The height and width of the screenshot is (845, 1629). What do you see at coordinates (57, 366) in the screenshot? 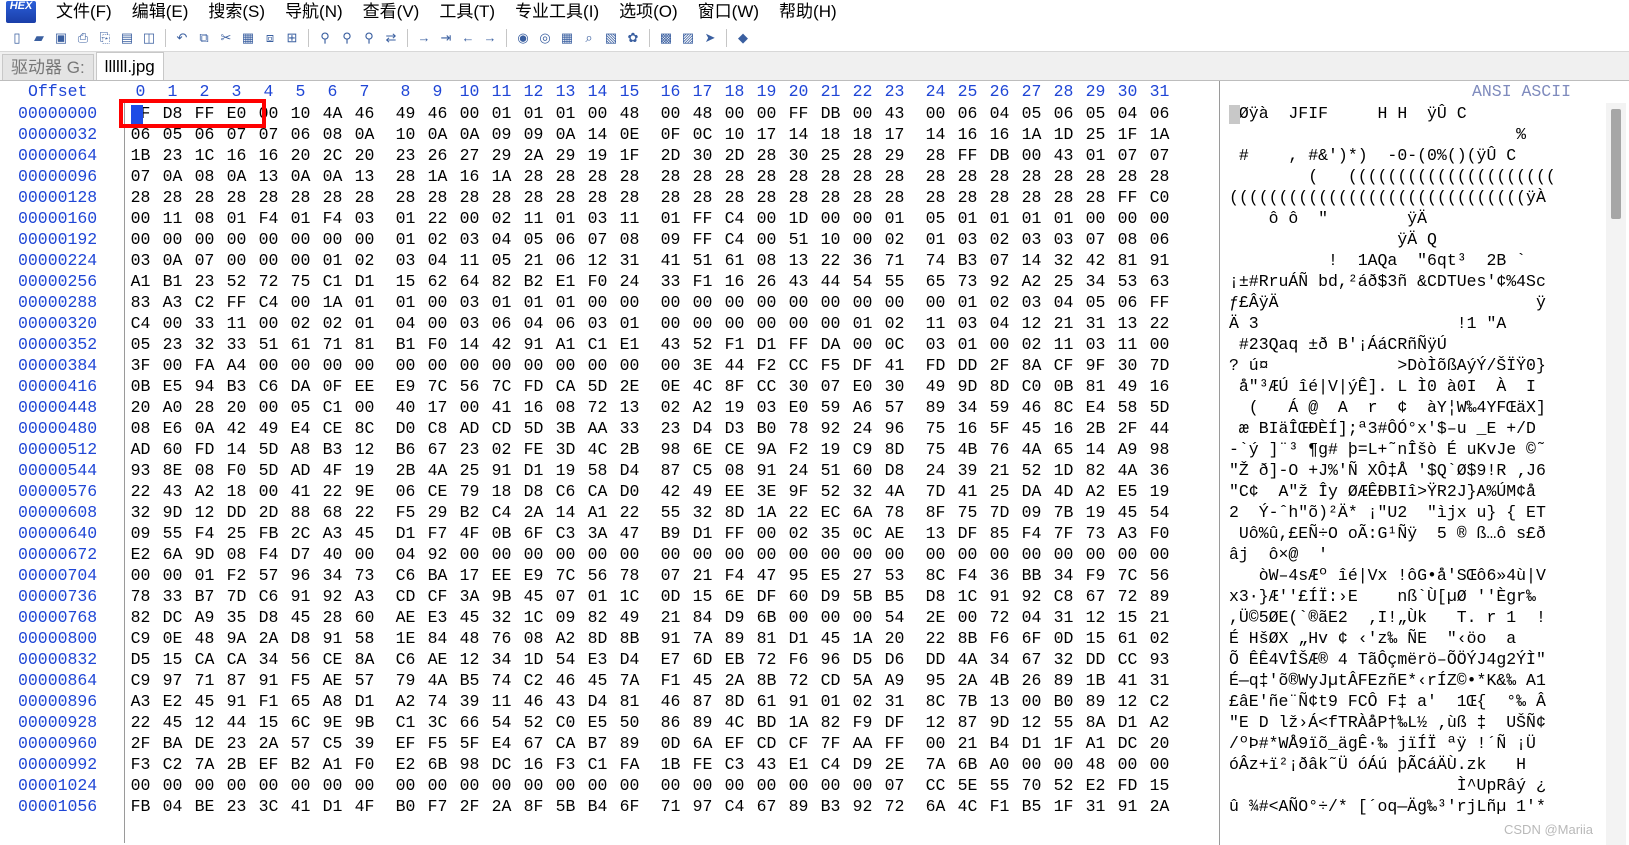
I see `row-offset: 00000384` at bounding box center [57, 366].